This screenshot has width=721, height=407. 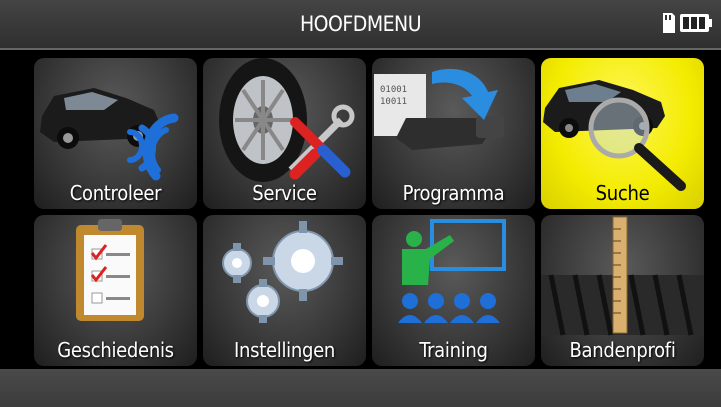 I want to click on menu-tile-label: Bandenprofi, so click(x=622, y=350).